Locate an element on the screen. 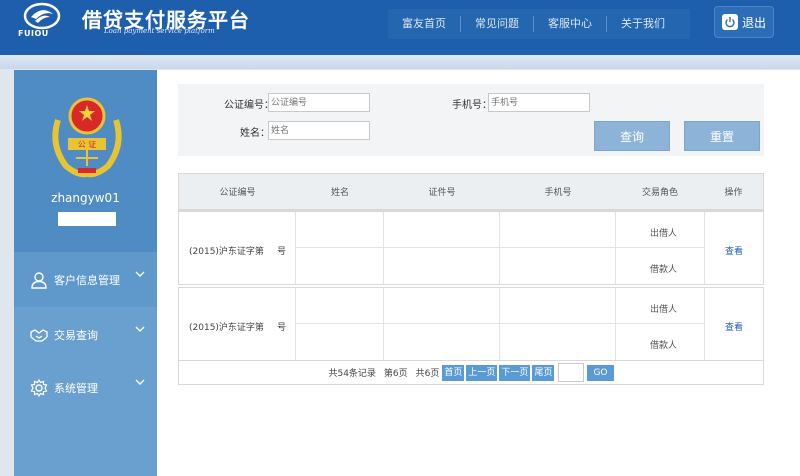 The width and height of the screenshot is (800, 476). first-page-button: 首页 is located at coordinates (453, 372).